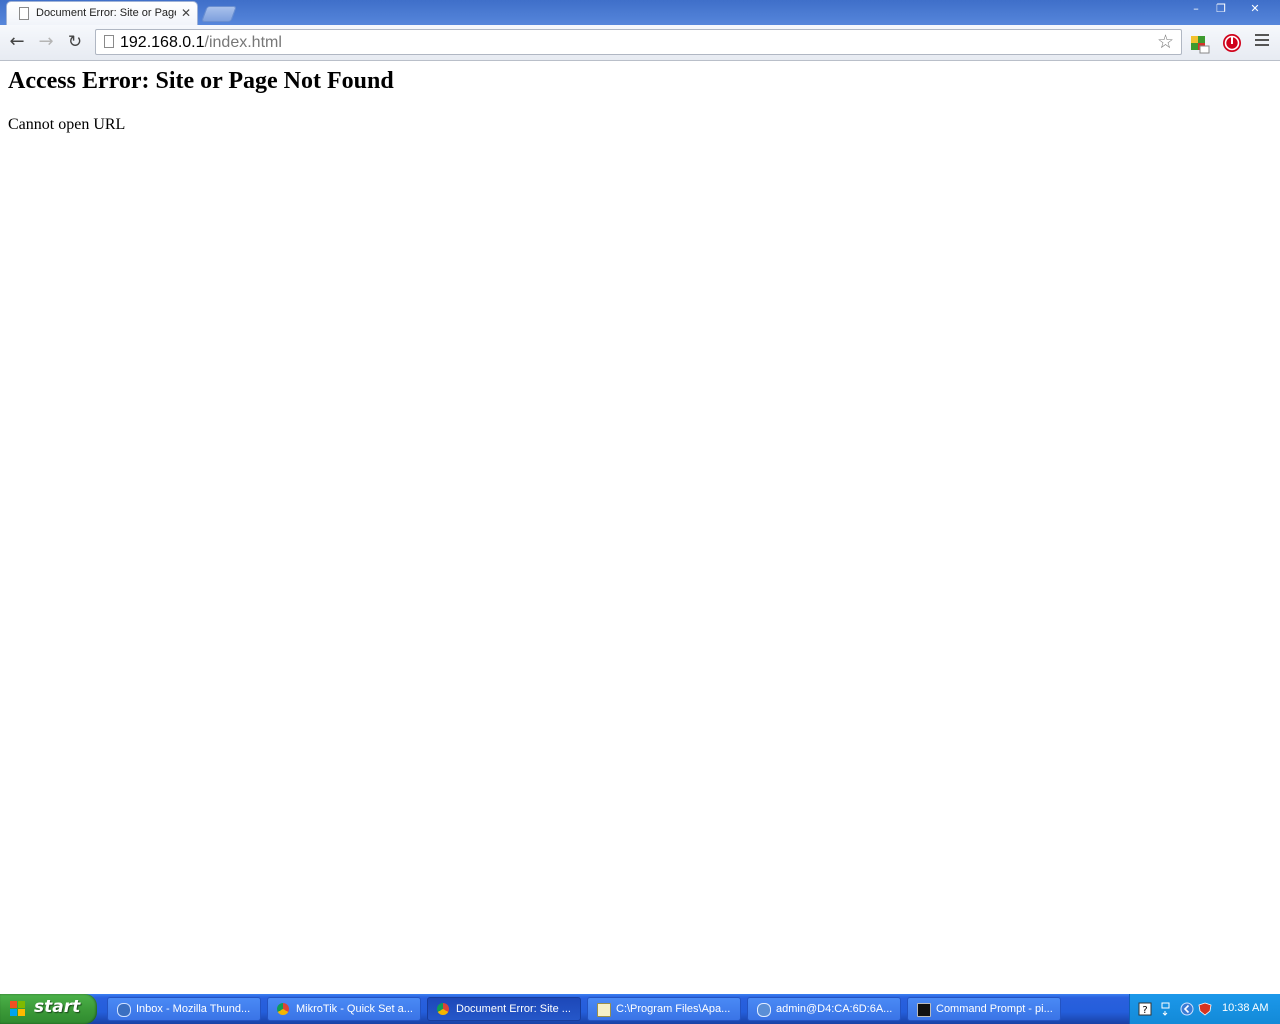 This screenshot has width=1280, height=1024. I want to click on maximize-button: ❐, so click(1221, 8).